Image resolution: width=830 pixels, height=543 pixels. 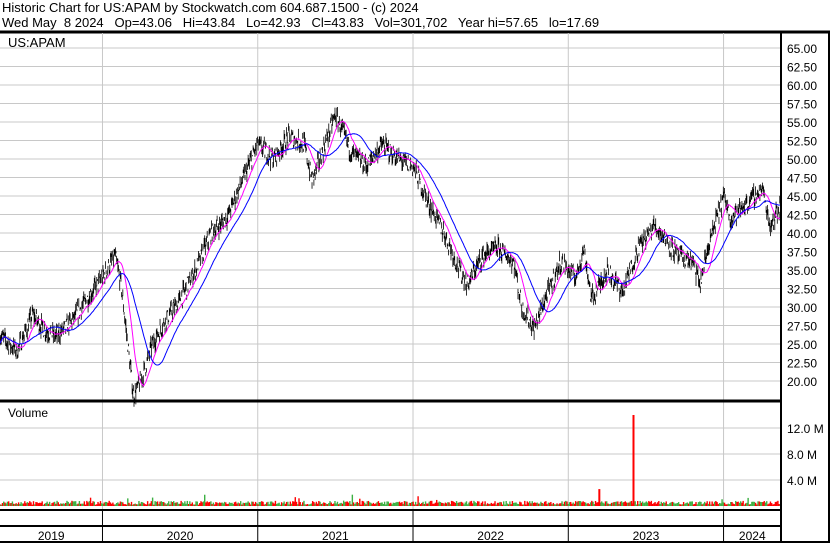 What do you see at coordinates (37, 42) in the screenshot?
I see `symbol-label: US:APAM` at bounding box center [37, 42].